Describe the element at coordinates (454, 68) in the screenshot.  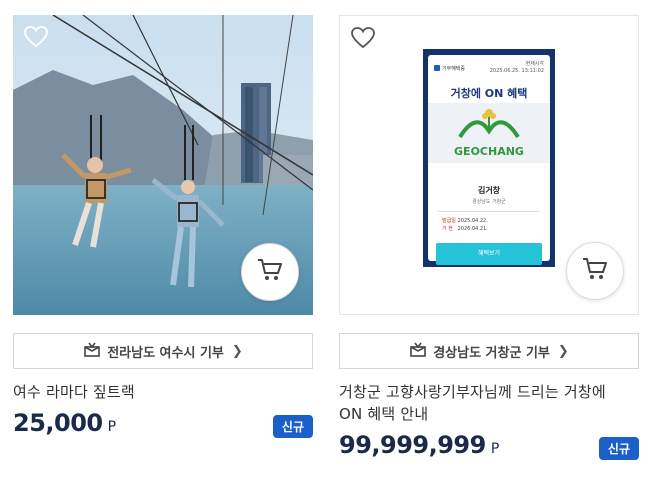
I see `ticket-brand-text: 기부혜택증` at that location.